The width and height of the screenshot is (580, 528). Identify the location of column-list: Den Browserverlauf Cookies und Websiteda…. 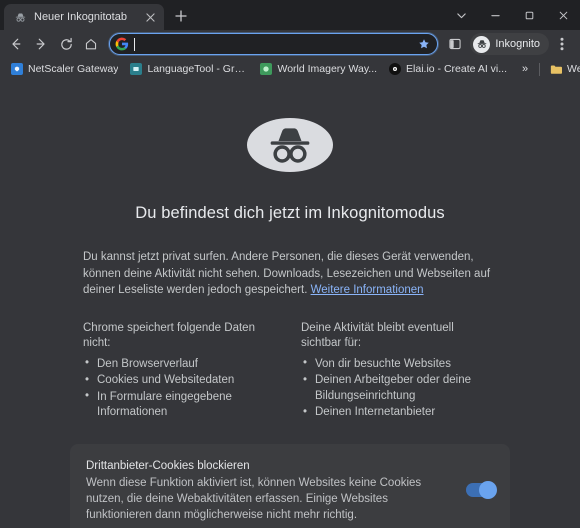
(181, 388).